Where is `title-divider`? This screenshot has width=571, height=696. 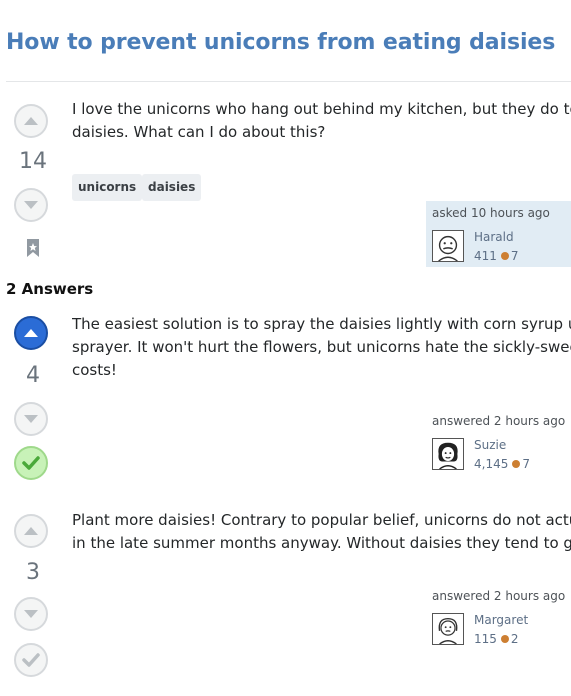 title-divider is located at coordinates (288, 81).